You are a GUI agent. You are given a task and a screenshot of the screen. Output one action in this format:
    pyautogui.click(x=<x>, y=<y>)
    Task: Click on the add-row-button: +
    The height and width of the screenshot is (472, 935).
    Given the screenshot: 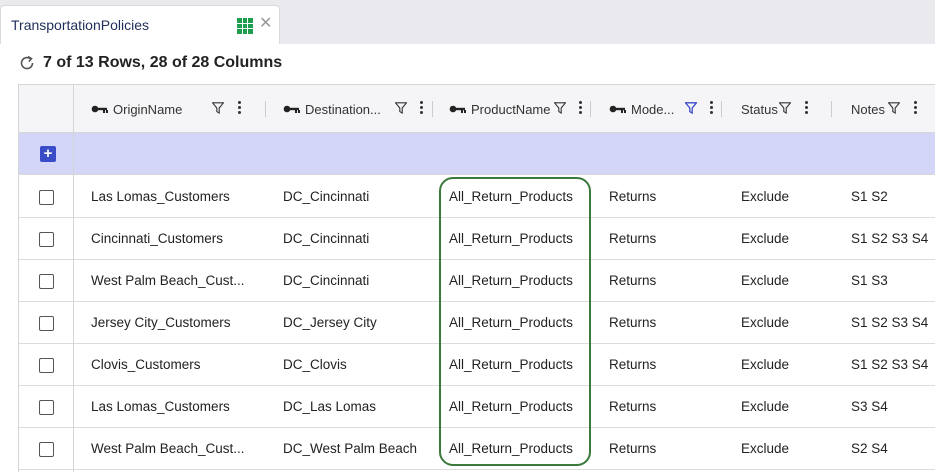 What is the action you would take?
    pyautogui.click(x=48, y=154)
    